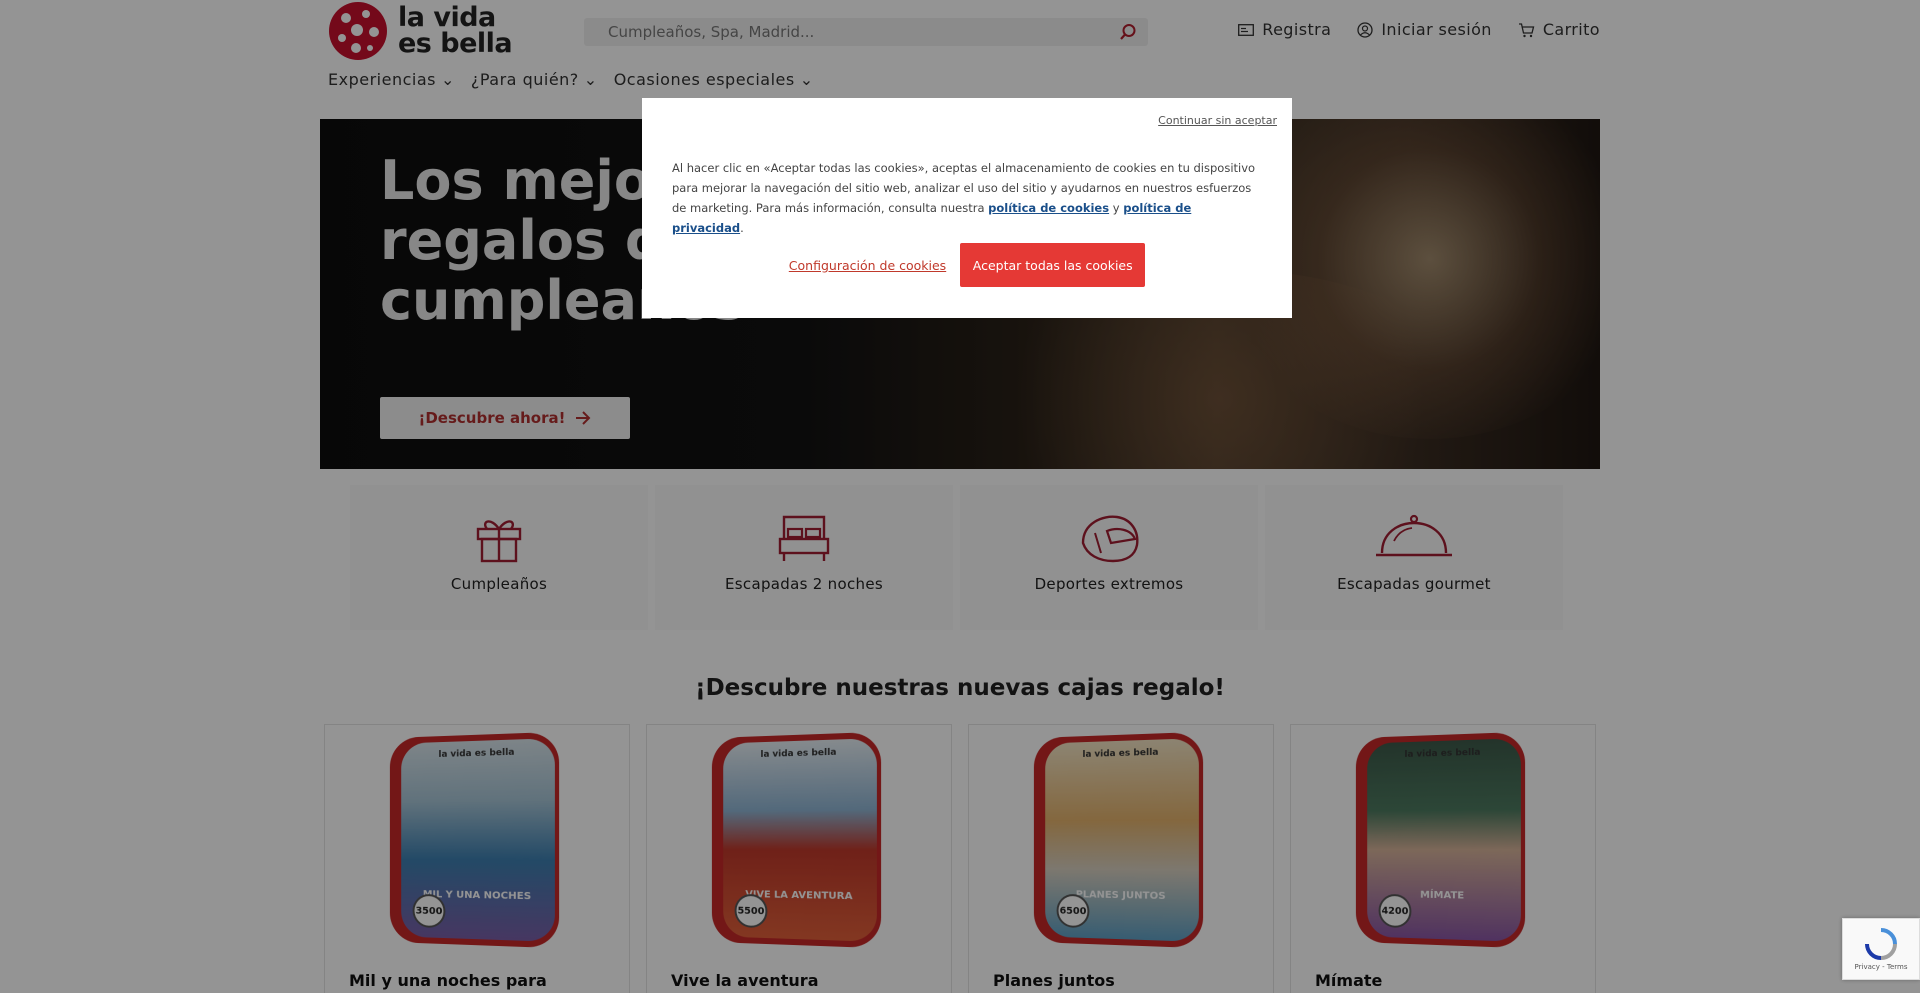 Image resolution: width=1920 pixels, height=993 pixels. Describe the element at coordinates (867, 265) in the screenshot. I see `cookie-settings-button: Configuración de cookies` at that location.